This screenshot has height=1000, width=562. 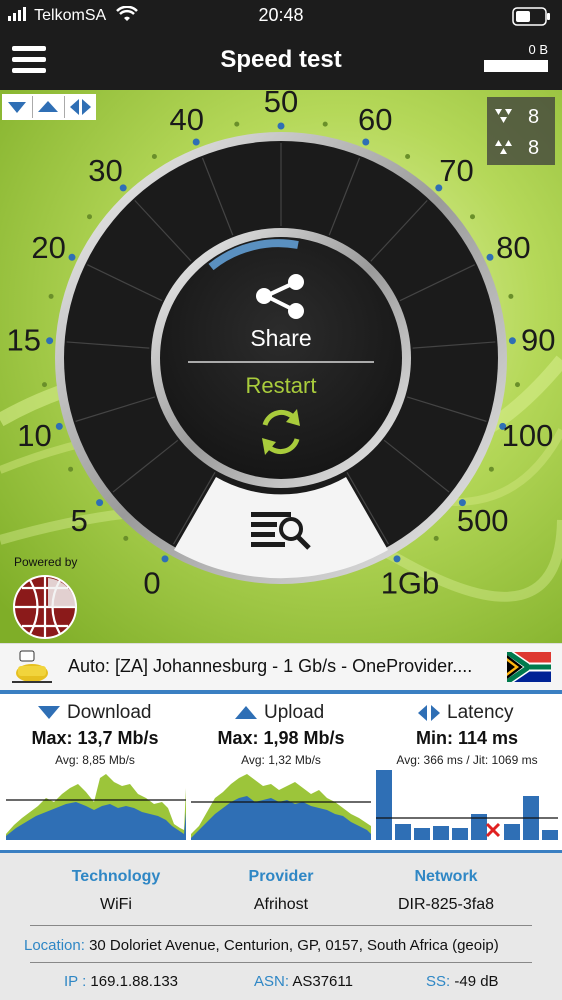 I want to click on provider-label: Provider, so click(x=281, y=876).